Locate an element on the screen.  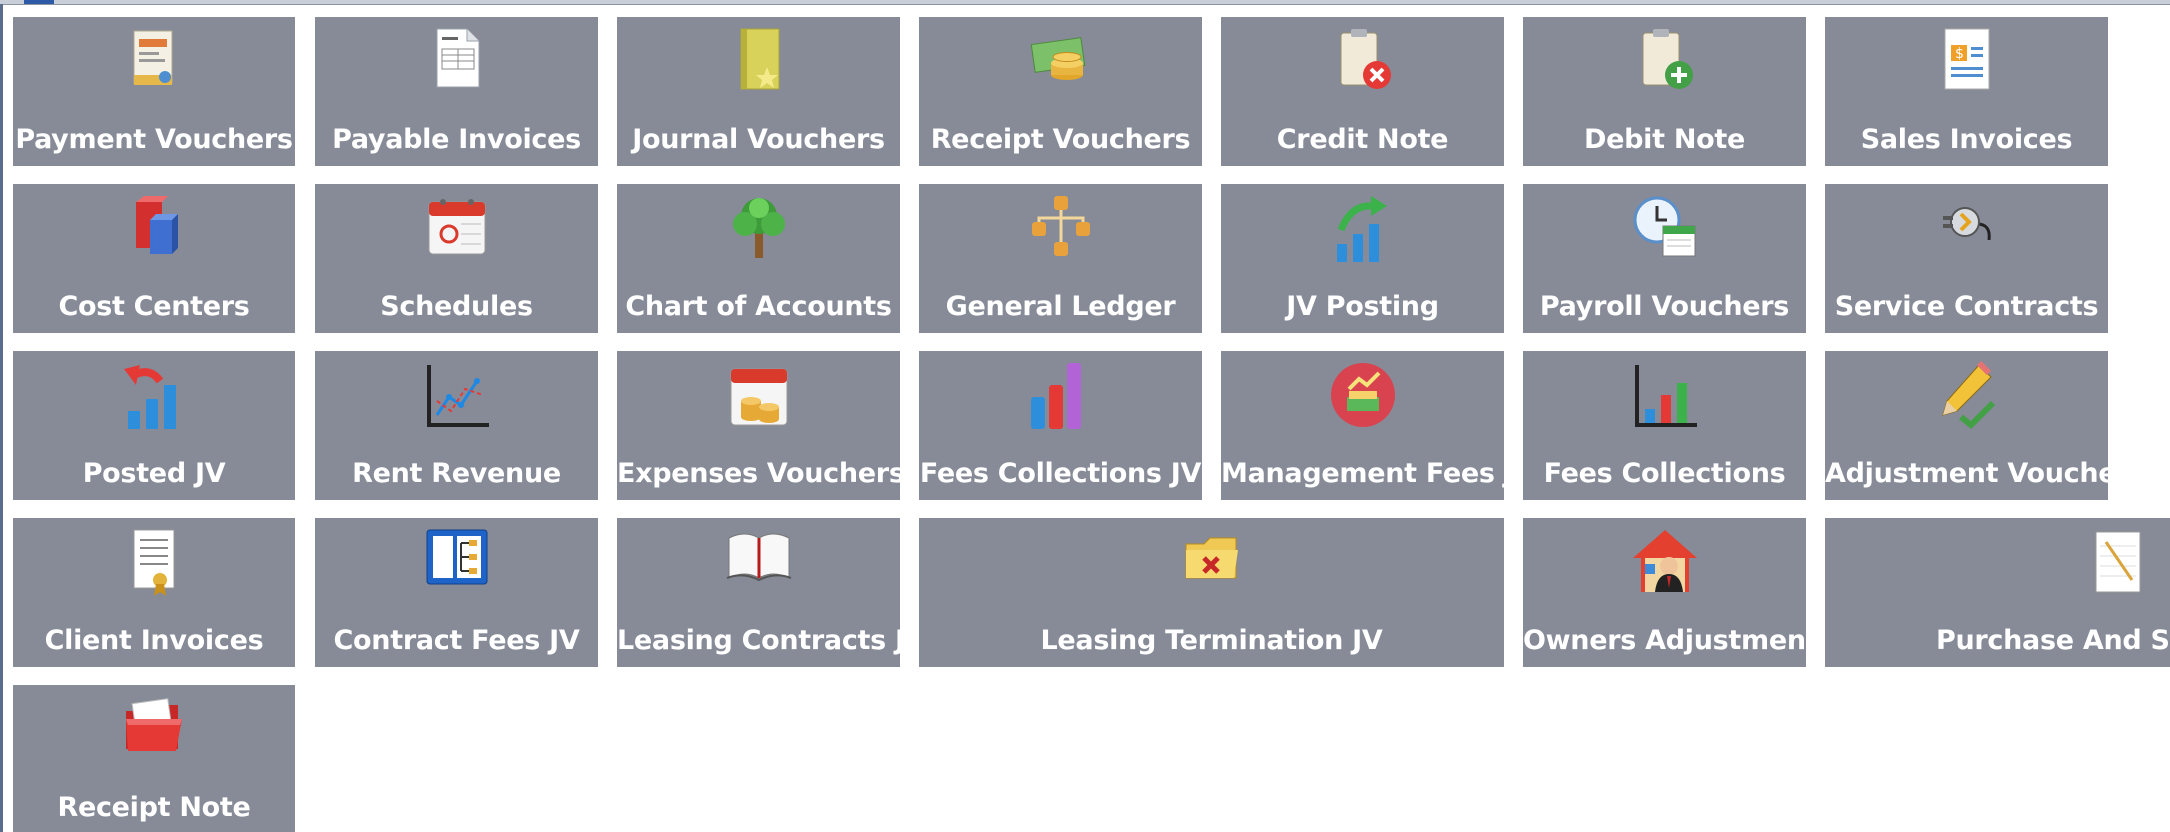
pencil-check-icon is located at coordinates (1966, 400).